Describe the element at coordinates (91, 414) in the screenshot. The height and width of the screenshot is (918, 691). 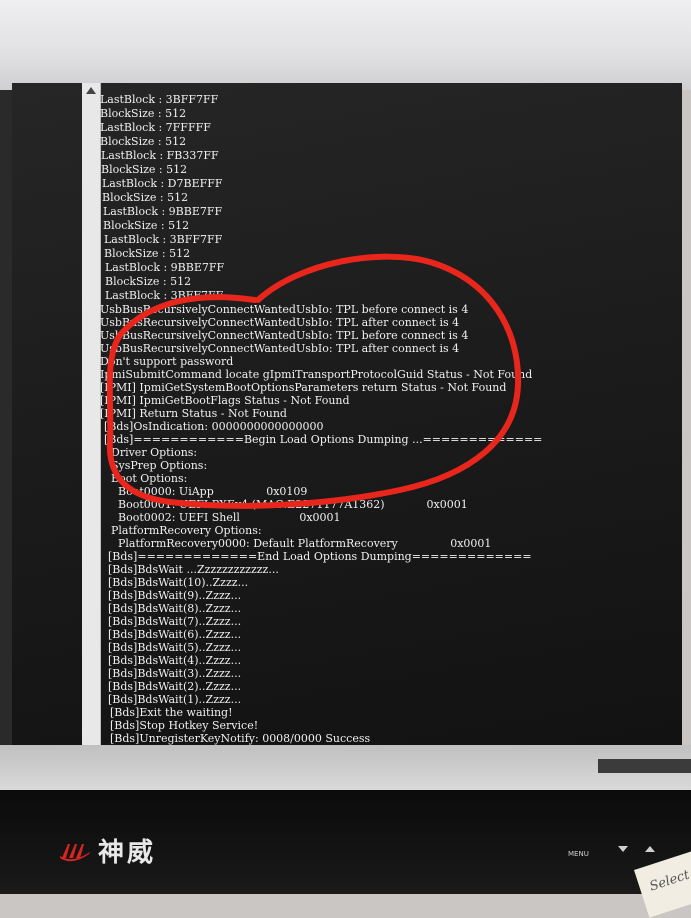
I see `console-scrollbar` at that location.